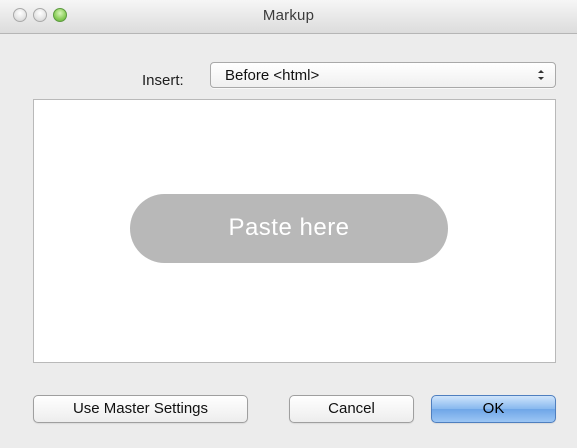 Image resolution: width=577 pixels, height=448 pixels. I want to click on paste-here-text: Paste here, so click(289, 227).